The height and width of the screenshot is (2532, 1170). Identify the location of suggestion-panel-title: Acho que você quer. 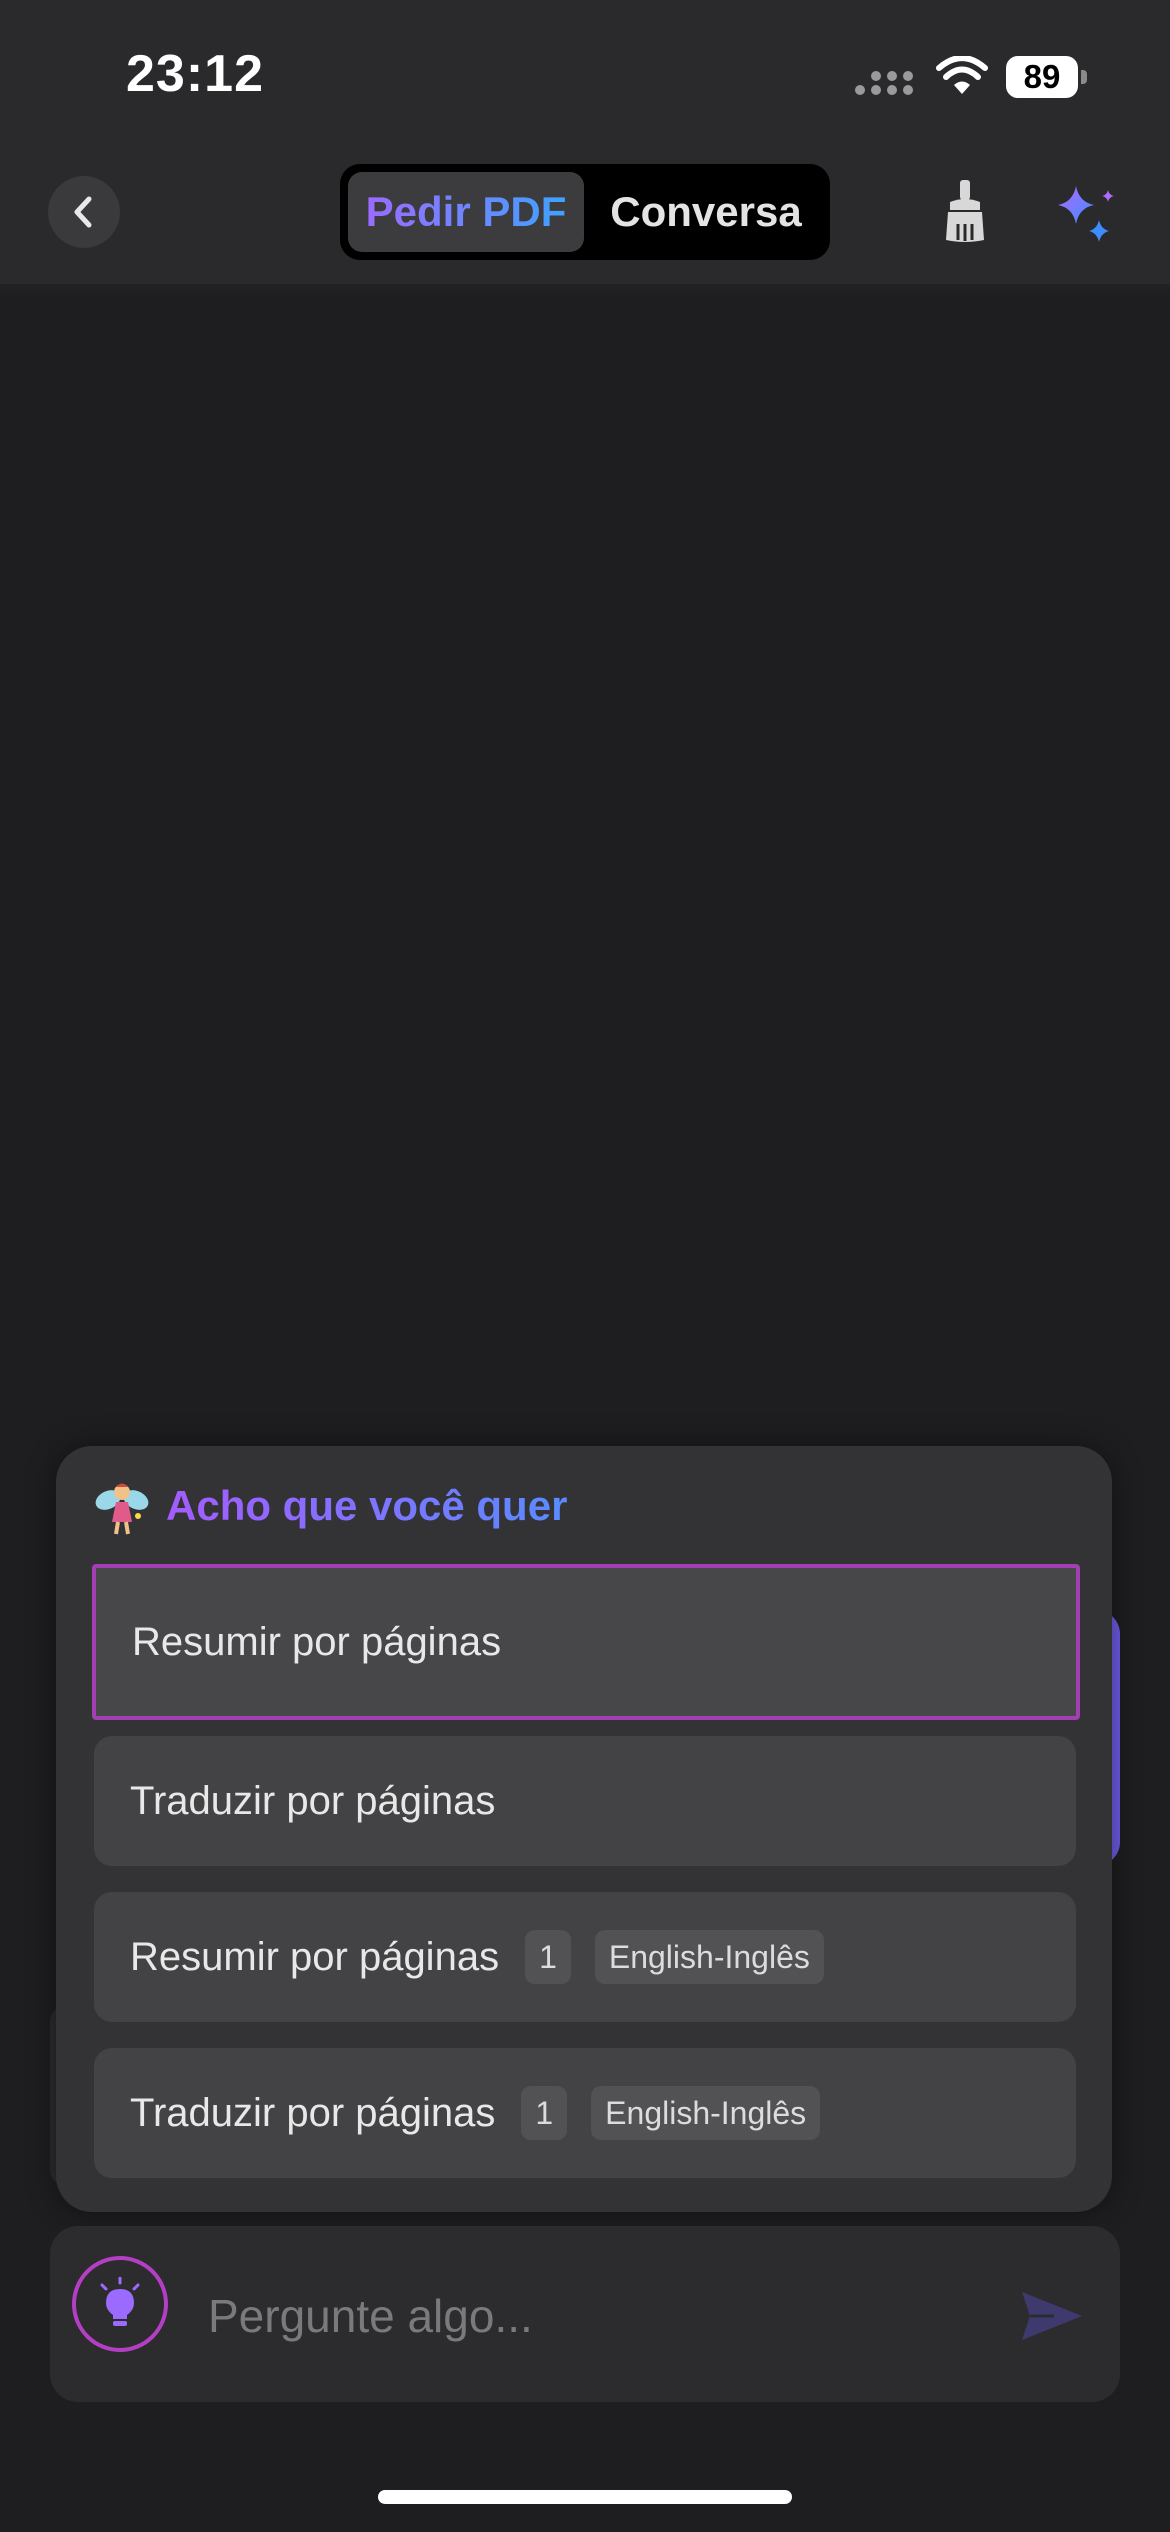
(367, 1505).